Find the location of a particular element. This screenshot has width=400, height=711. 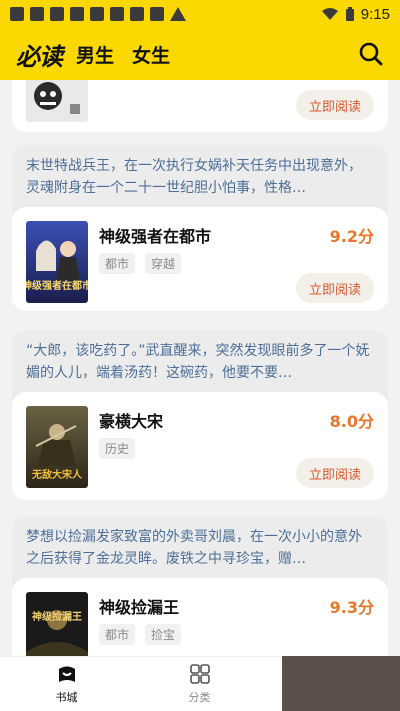

status-time: 9:15 is located at coordinates (375, 14).